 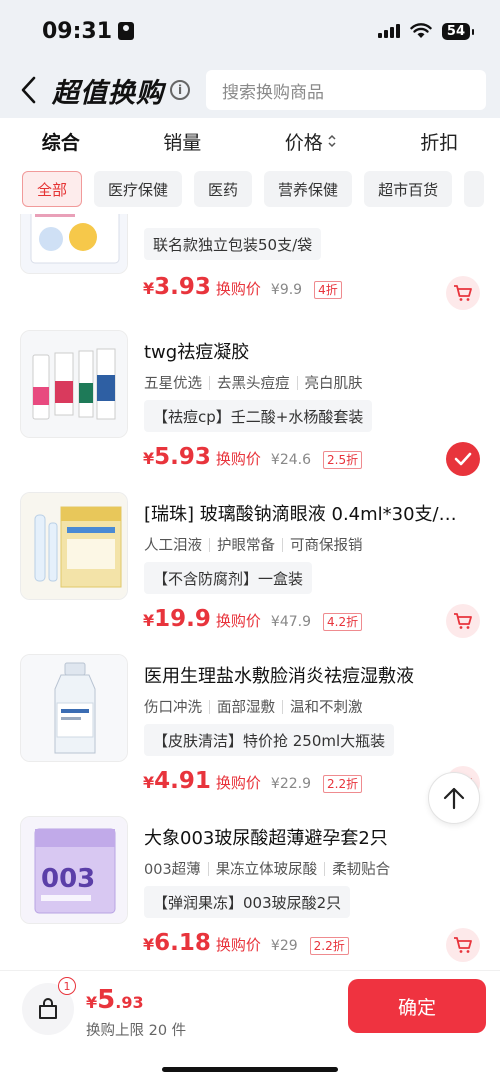 I want to click on product-tag: 护眼常备, so click(x=246, y=546).